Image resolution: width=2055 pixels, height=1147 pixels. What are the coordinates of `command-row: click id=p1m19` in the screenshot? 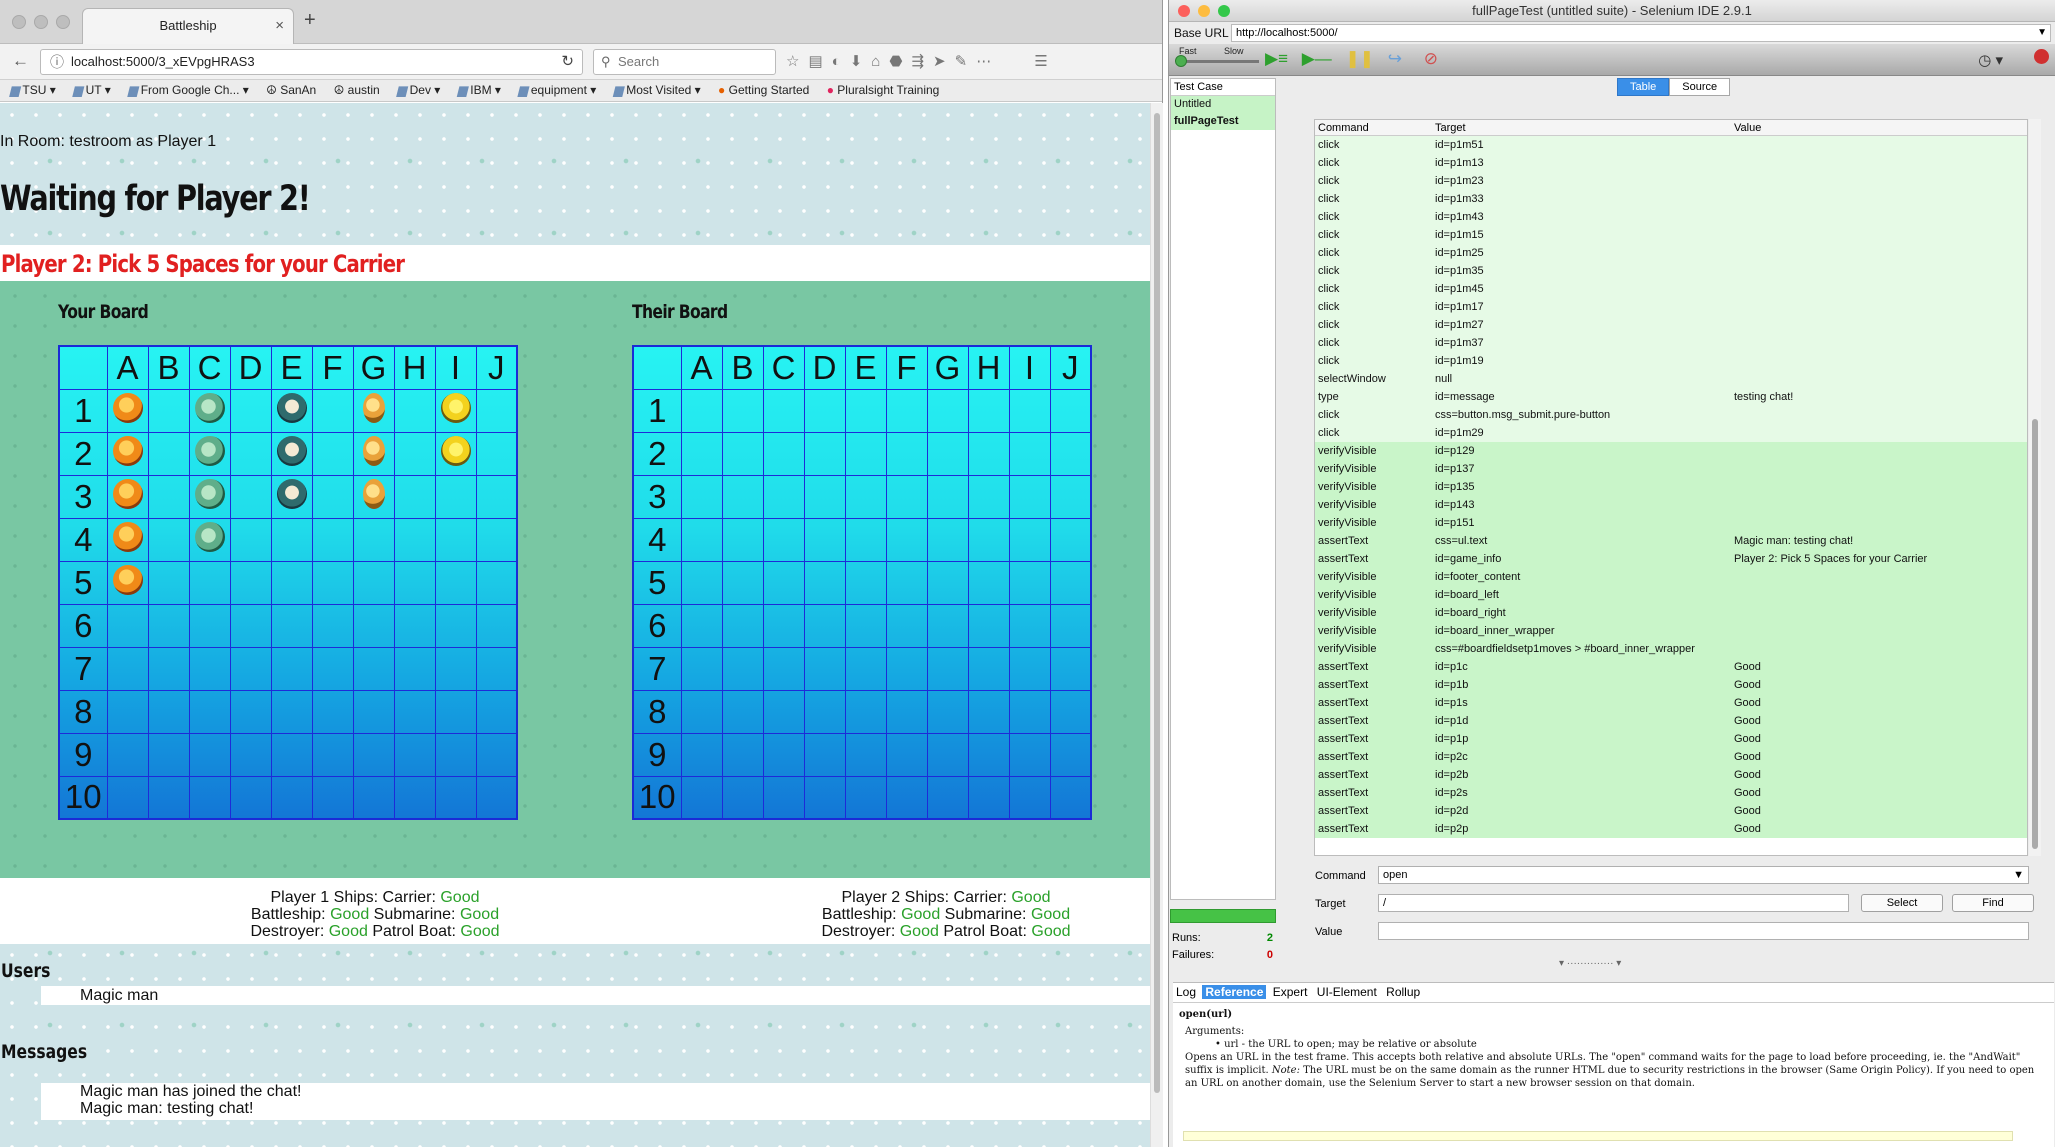 It's located at (1671, 361).